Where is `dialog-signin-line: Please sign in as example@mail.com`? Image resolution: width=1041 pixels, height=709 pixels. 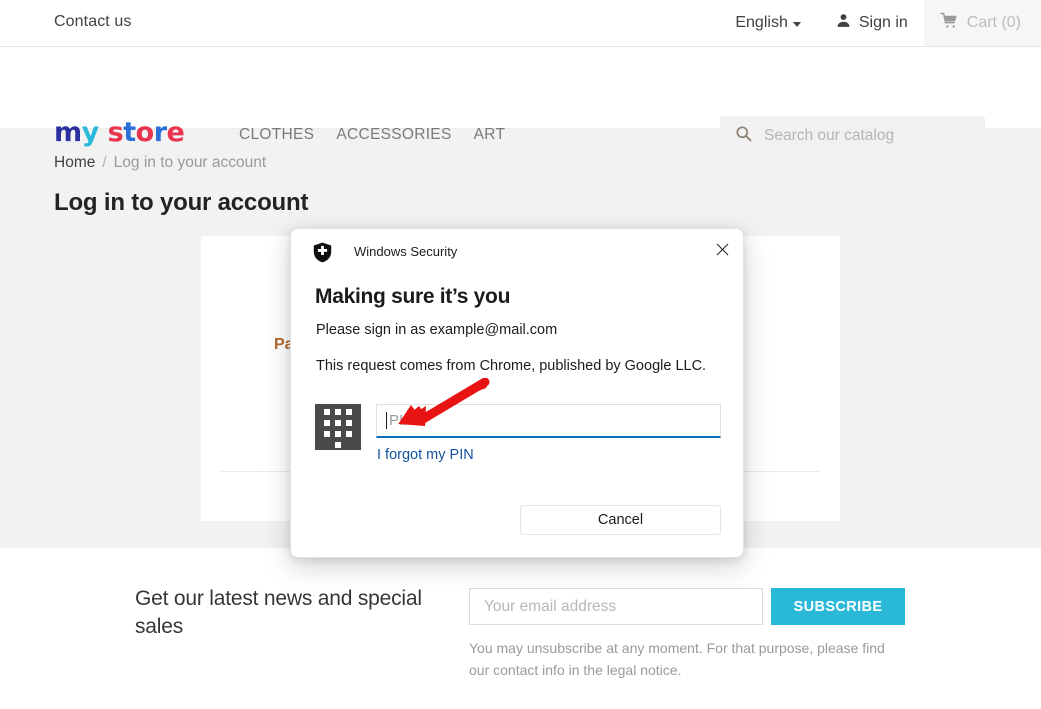
dialog-signin-line: Please sign in as example@mail.com is located at coordinates (437, 330).